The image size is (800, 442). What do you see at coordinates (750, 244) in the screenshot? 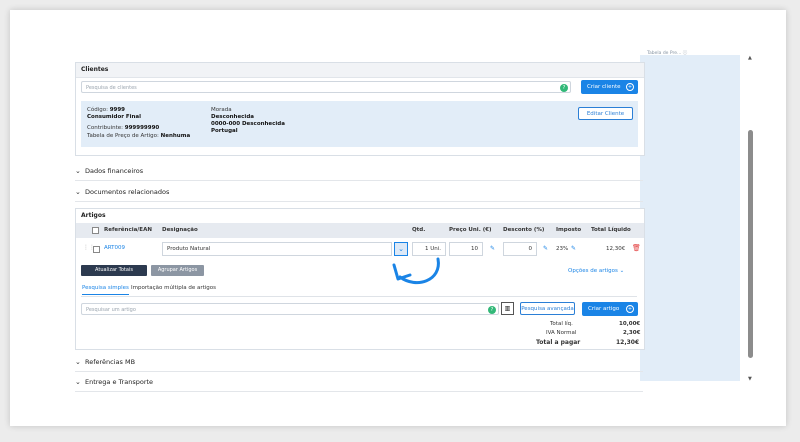
I see `scrollbar-thumb` at bounding box center [750, 244].